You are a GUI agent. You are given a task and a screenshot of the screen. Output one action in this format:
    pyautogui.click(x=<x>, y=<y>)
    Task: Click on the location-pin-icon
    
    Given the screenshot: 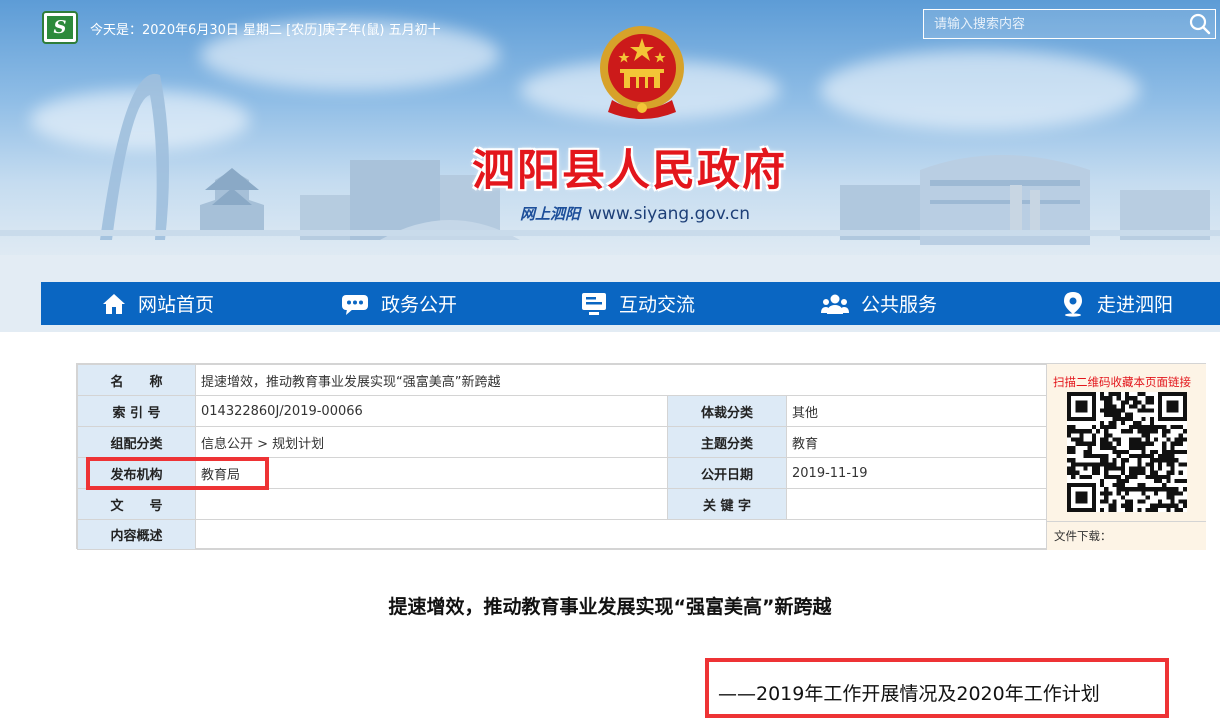 What is the action you would take?
    pyautogui.click(x=1073, y=304)
    